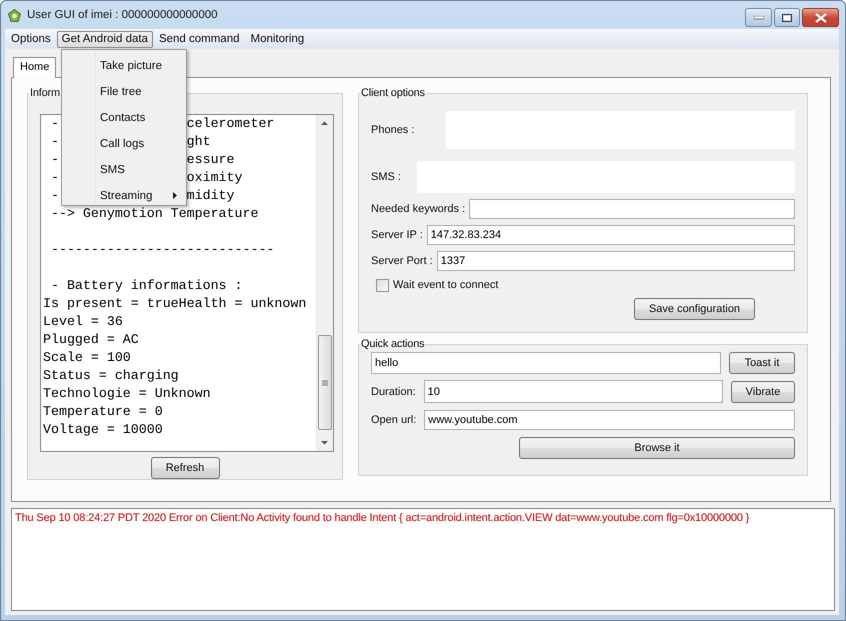 The width and height of the screenshot is (846, 621). What do you see at coordinates (230, 124) in the screenshot?
I see `info-line: celerometer` at bounding box center [230, 124].